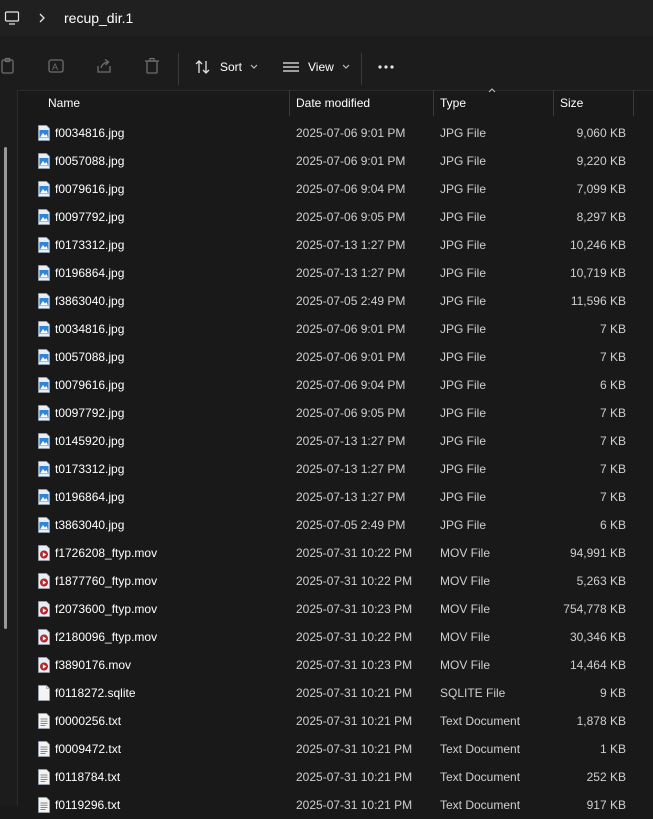 Image resolution: width=653 pixels, height=819 pixels. Describe the element at coordinates (42, 18) in the screenshot. I see `chevron-right-icon` at that location.